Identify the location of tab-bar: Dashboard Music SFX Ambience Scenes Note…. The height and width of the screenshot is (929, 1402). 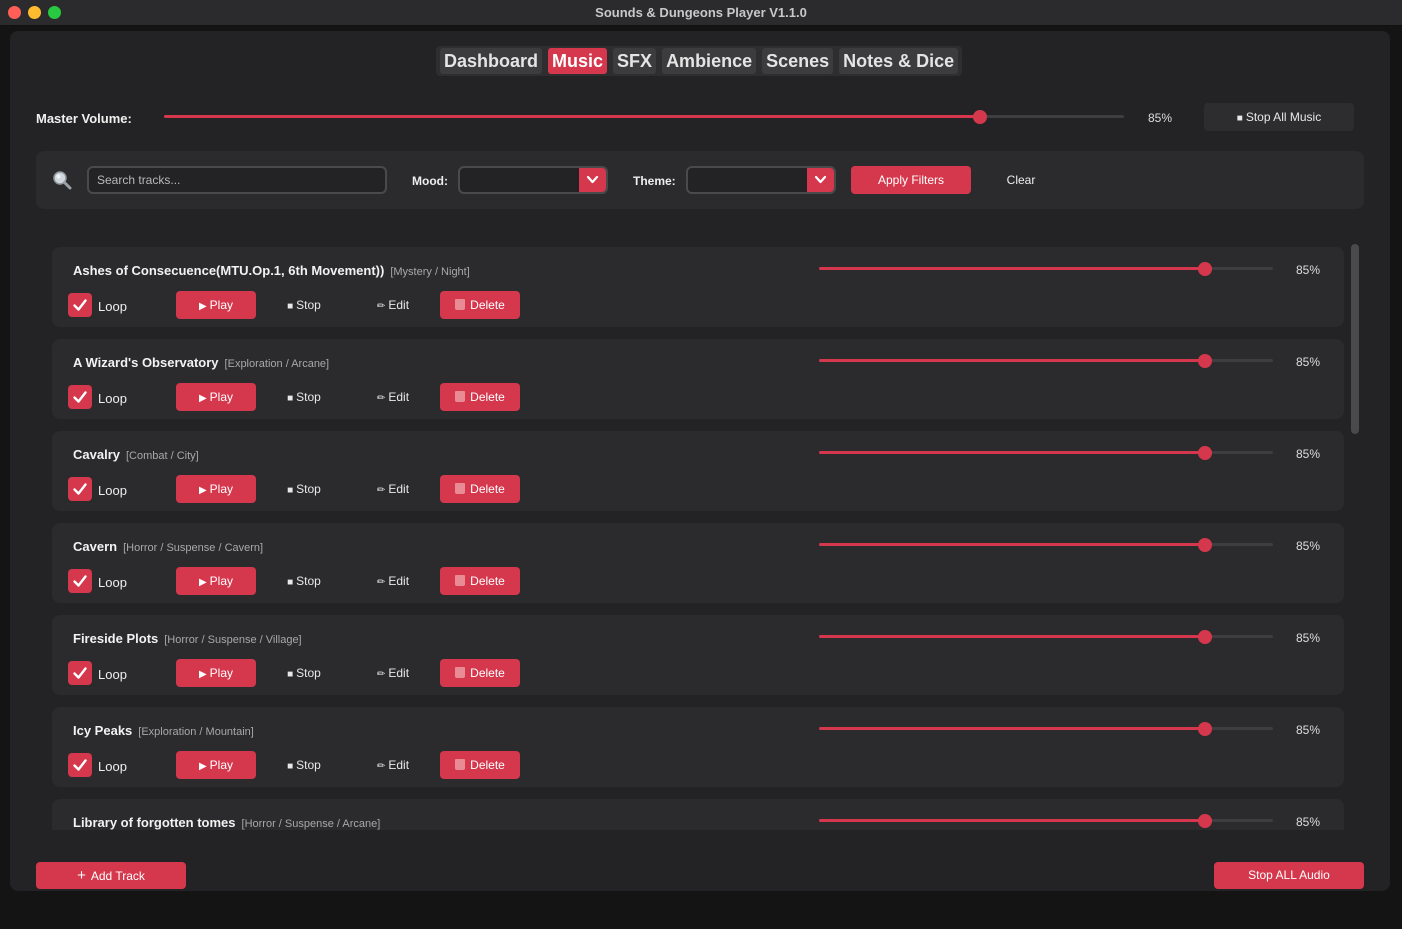
(699, 61).